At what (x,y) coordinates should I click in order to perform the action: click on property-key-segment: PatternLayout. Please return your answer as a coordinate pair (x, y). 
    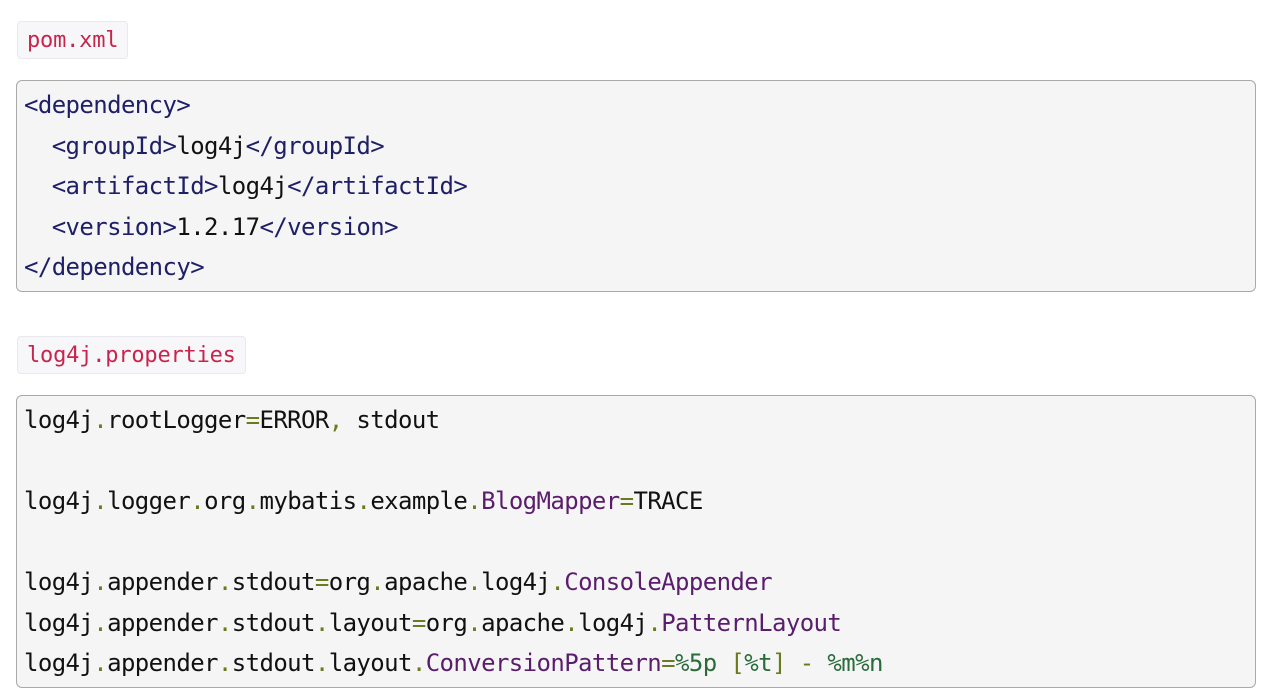
    Looking at the image, I should click on (751, 622).